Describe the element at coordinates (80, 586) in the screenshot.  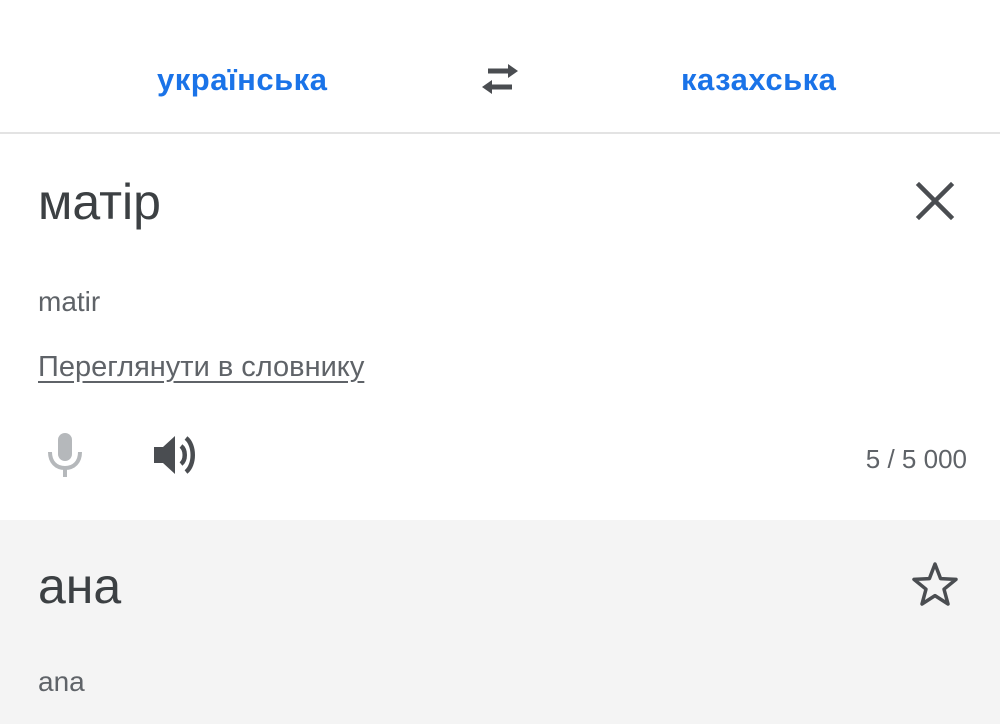
I see `translation-text: ана` at that location.